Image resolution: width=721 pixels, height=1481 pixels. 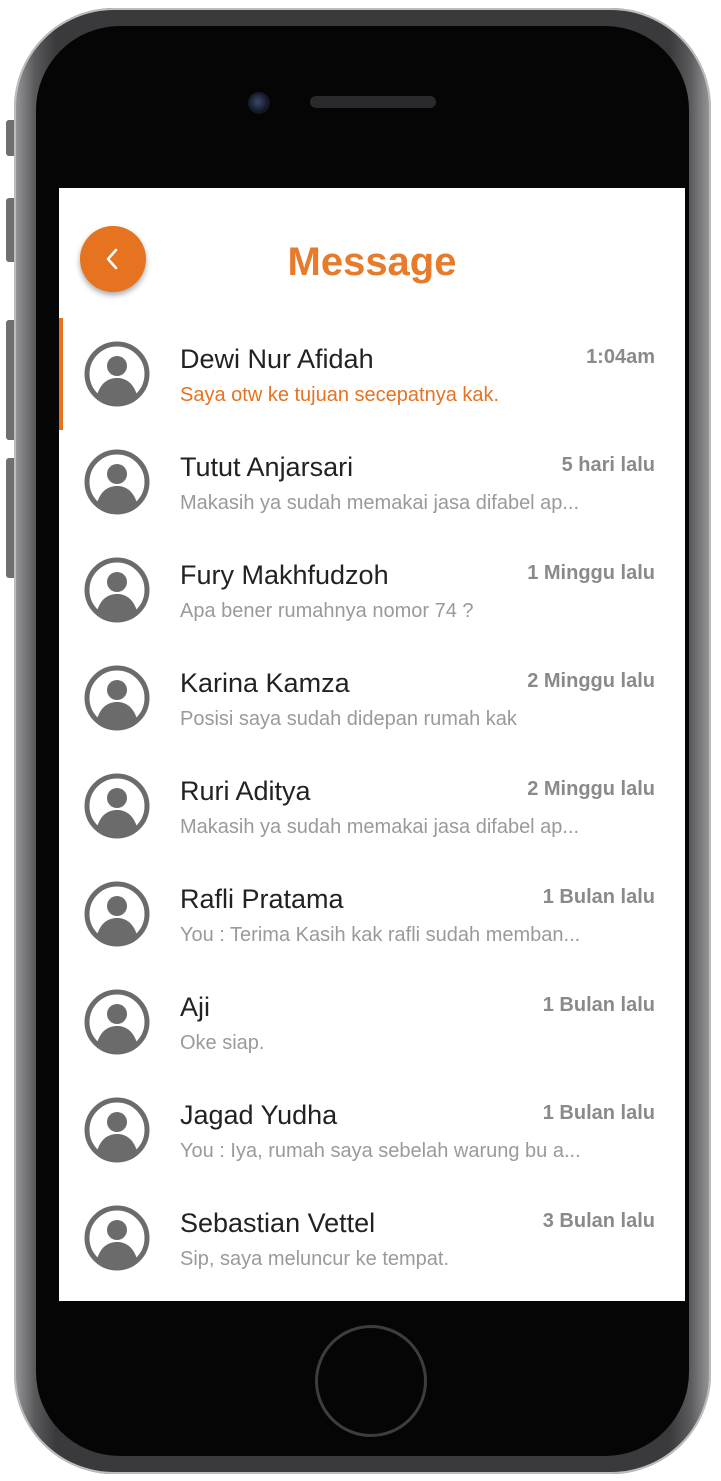 I want to click on contact-name: Fury Makhfudzoh, so click(x=284, y=575).